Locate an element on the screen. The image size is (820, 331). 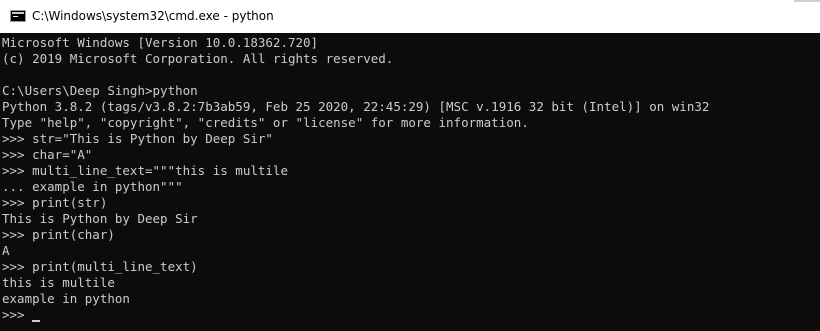
console-line: >>> print(char) is located at coordinates (58, 234).